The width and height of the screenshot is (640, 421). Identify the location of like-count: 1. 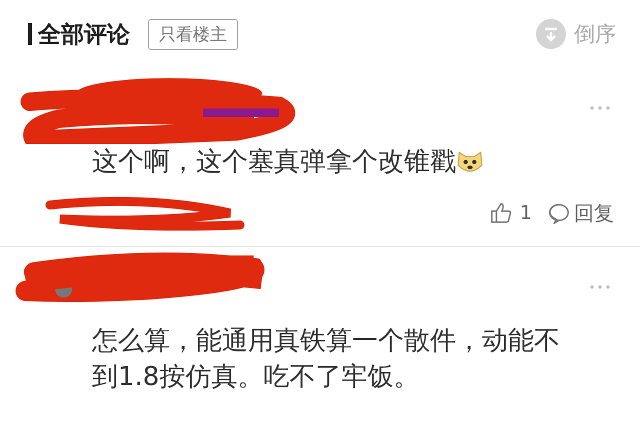
(526, 213).